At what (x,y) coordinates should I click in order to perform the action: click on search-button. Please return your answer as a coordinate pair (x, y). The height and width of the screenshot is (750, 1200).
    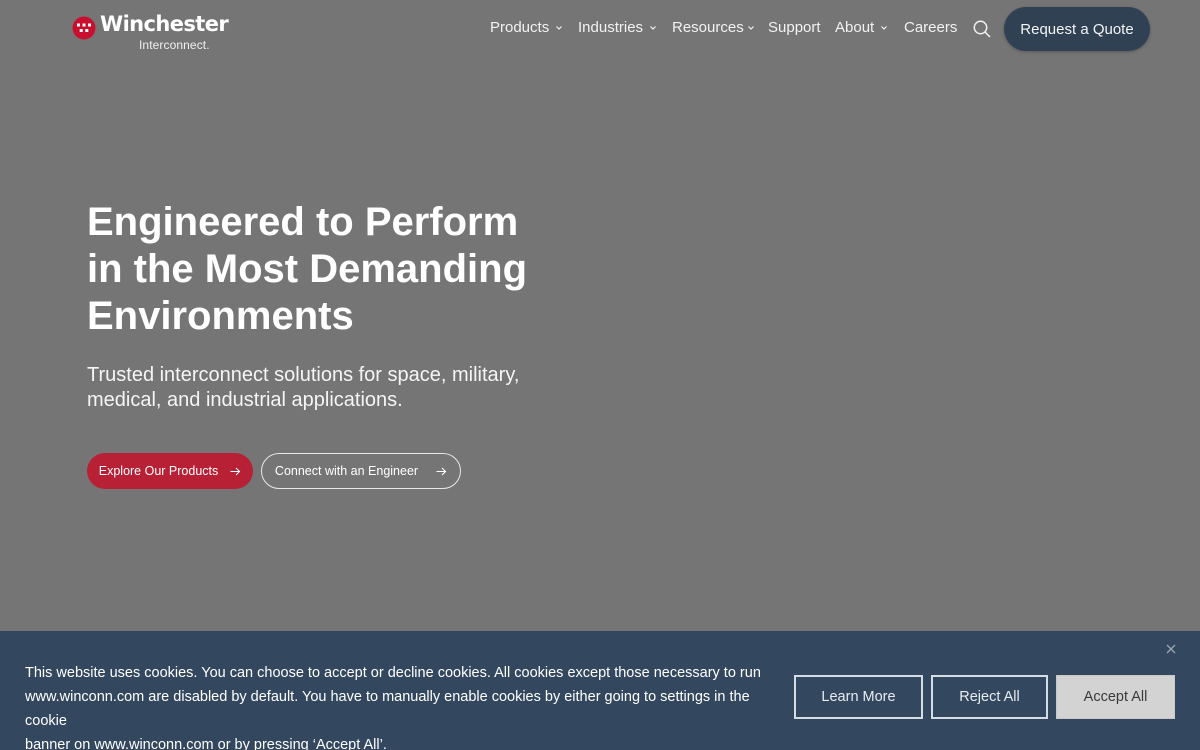
    Looking at the image, I should click on (982, 29).